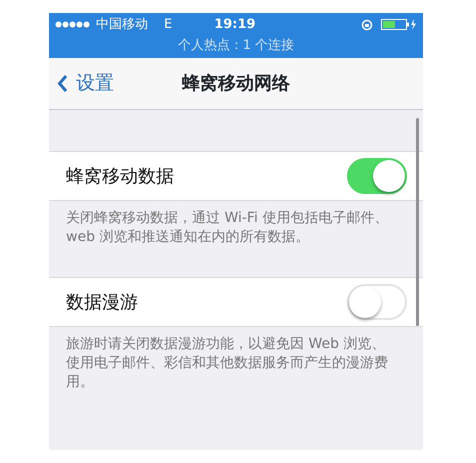 The height and width of the screenshot is (463, 476). I want to click on chevron-left-icon, so click(62, 83).